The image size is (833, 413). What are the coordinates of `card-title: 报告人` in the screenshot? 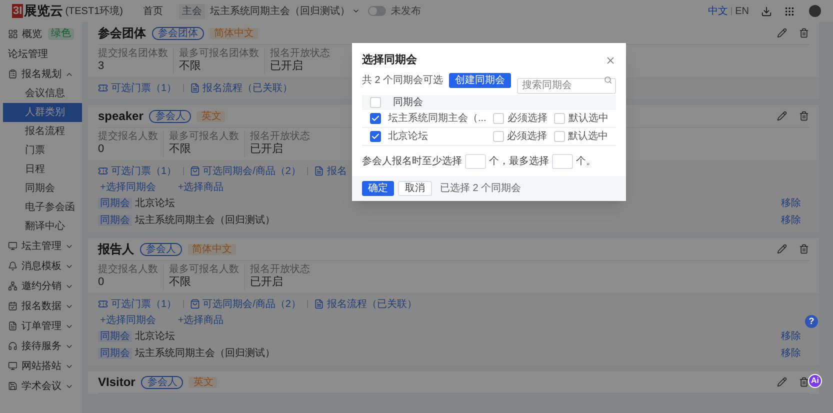 It's located at (116, 249).